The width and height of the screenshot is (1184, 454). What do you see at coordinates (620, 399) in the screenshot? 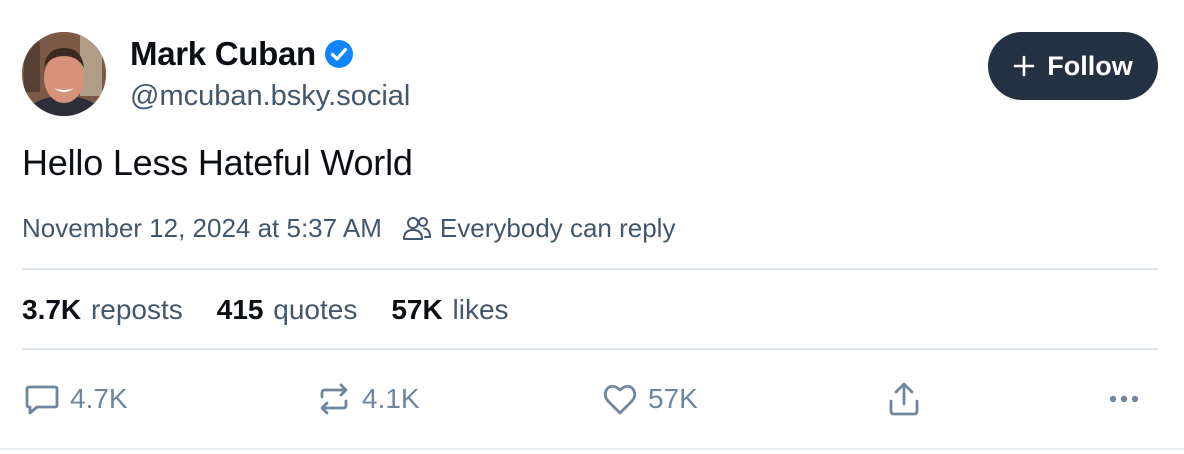
I see `heart-icon` at bounding box center [620, 399].